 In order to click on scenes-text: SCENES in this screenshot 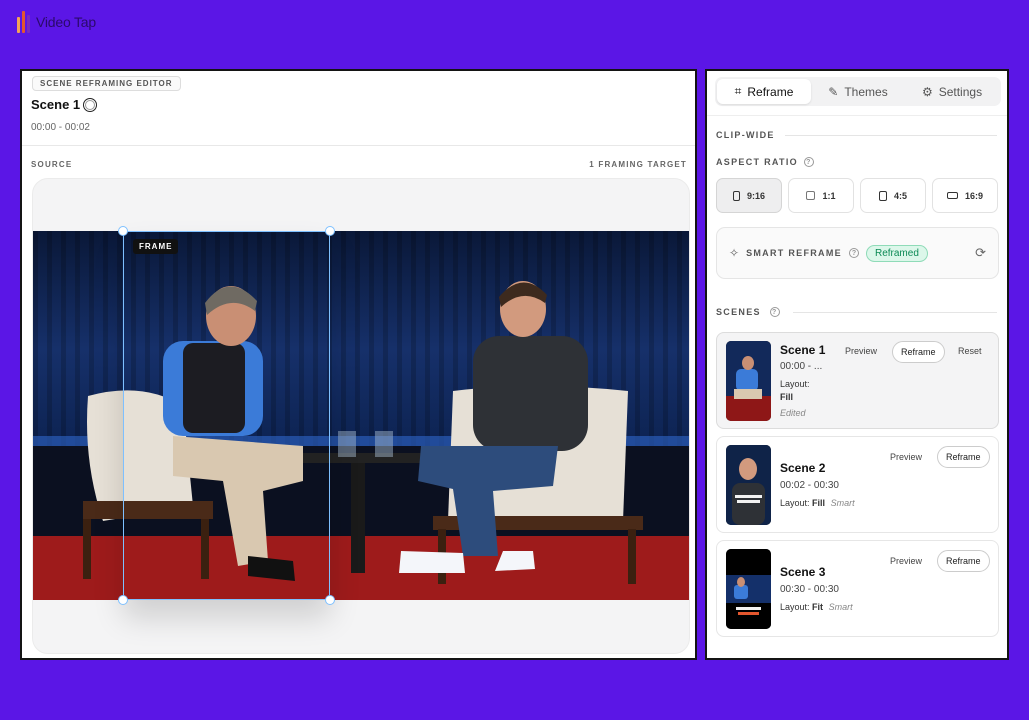, I will do `click(738, 312)`.